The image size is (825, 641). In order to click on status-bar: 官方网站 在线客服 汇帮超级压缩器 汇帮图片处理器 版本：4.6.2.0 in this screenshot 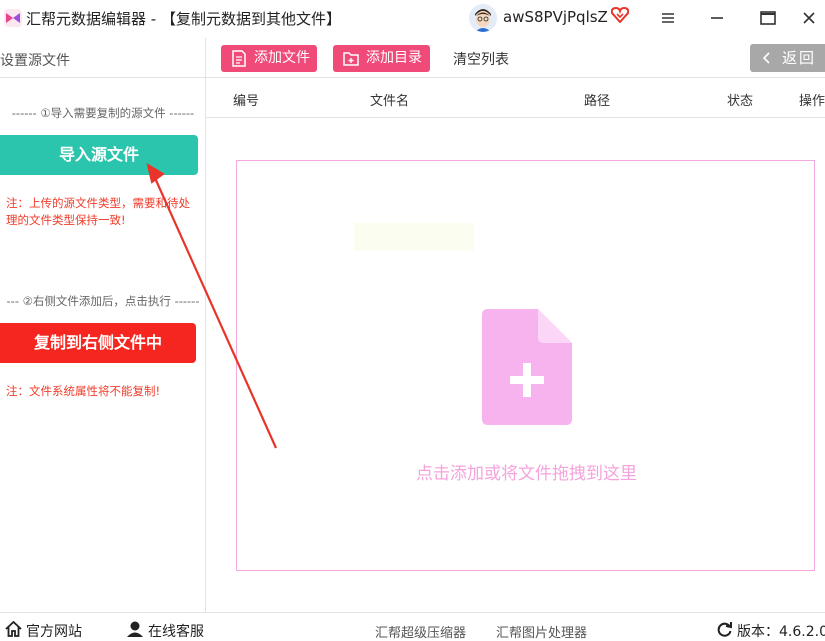, I will do `click(412, 626)`.